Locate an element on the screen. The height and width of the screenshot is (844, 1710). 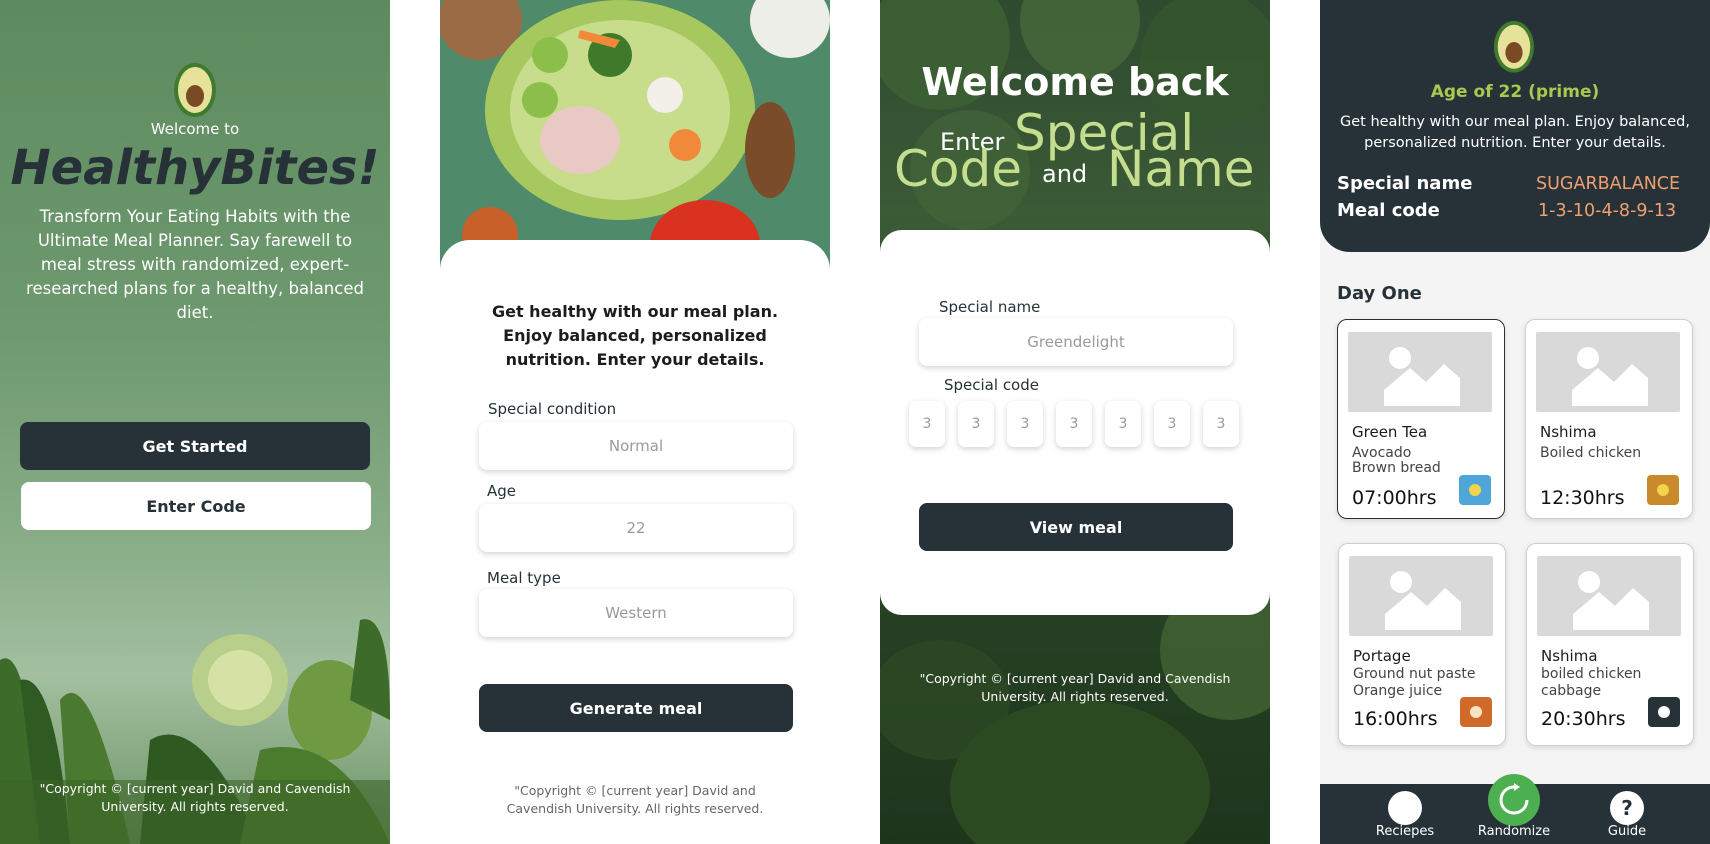
meal-code-key: Meal code is located at coordinates (1388, 210).